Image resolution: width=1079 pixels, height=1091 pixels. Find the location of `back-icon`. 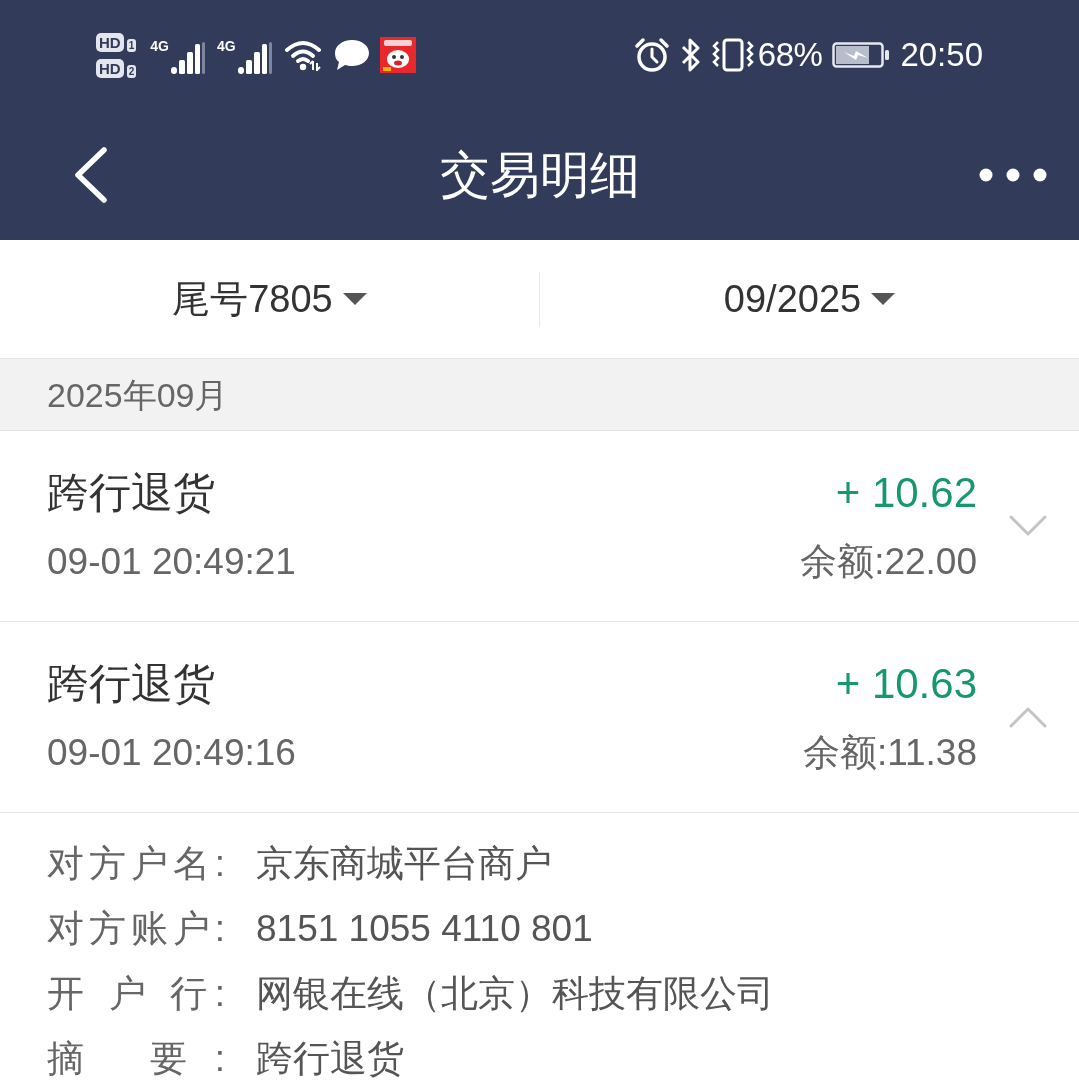

back-icon is located at coordinates (90, 175).